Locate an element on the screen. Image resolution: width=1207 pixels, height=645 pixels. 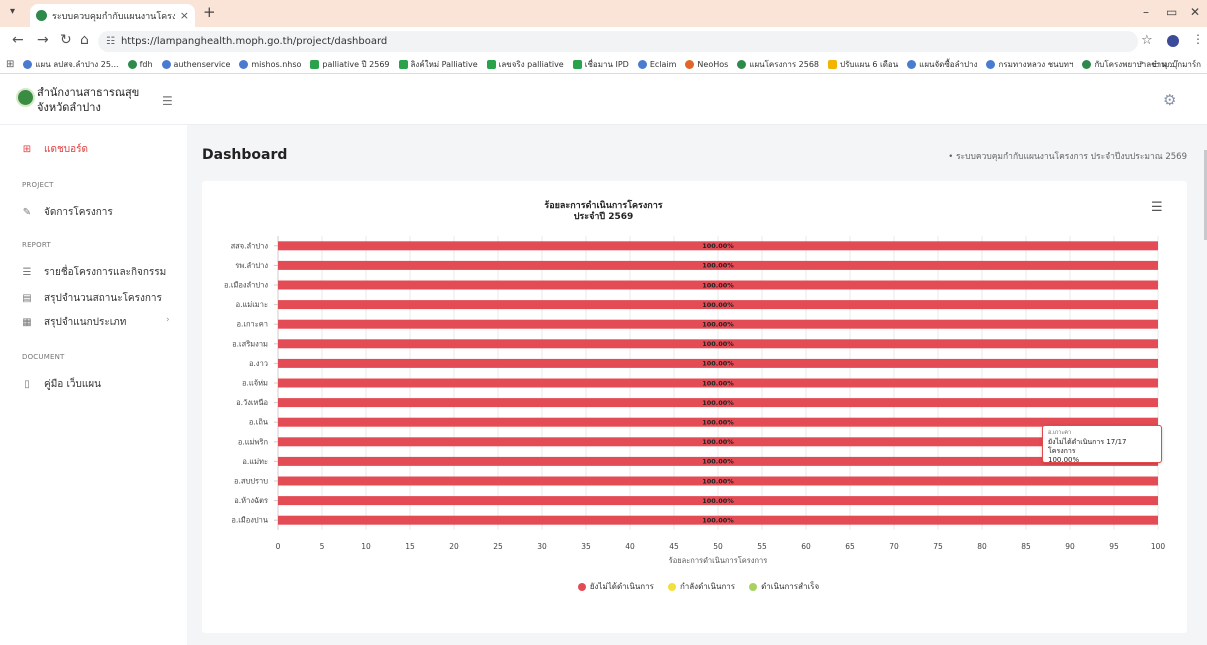
x-tick-label: 35 is located at coordinates (586, 546).